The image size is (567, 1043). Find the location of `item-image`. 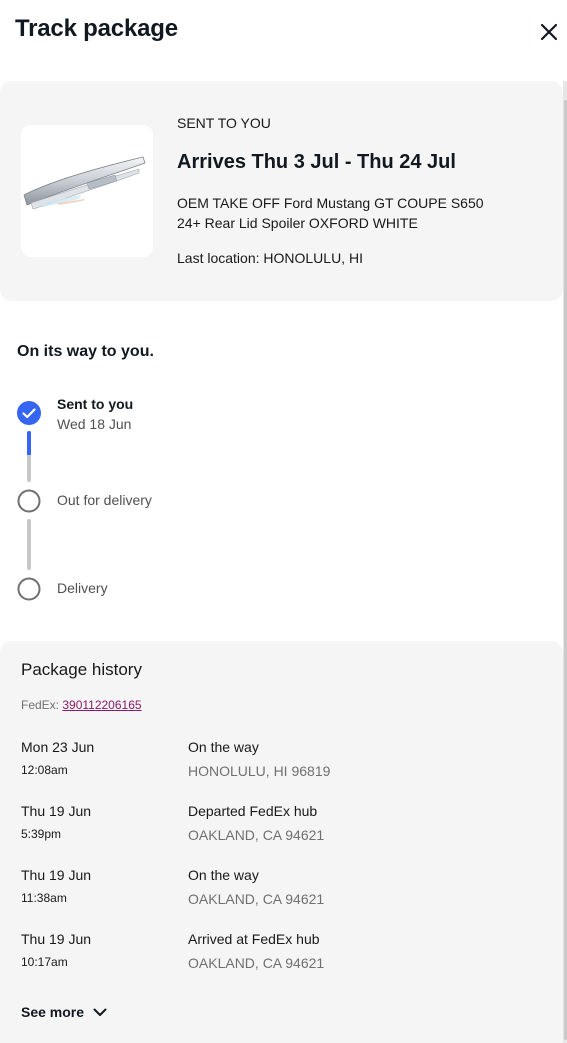

item-image is located at coordinates (87, 191).